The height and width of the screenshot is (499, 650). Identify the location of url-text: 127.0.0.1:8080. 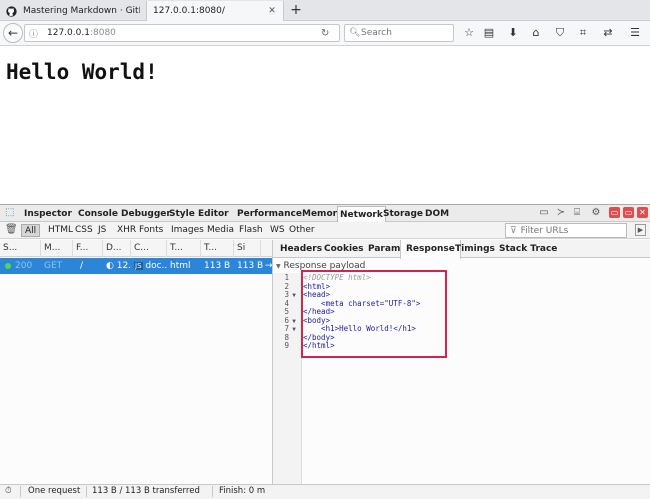
(184, 33).